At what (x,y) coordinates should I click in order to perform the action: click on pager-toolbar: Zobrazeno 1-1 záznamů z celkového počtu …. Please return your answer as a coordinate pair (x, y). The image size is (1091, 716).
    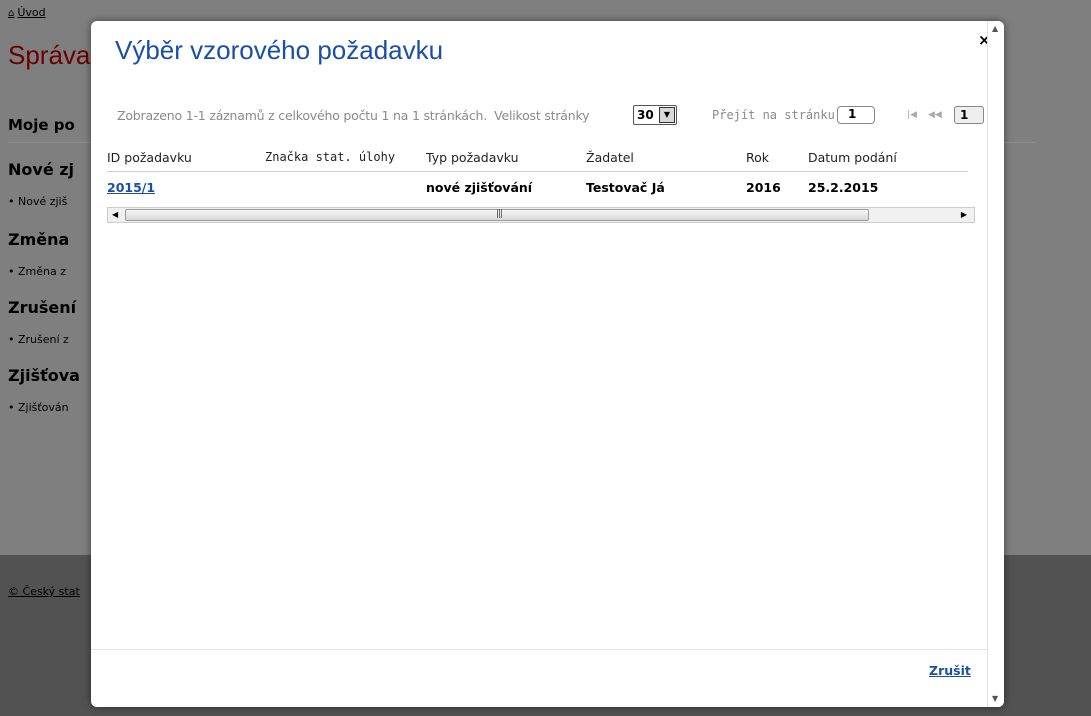
    Looking at the image, I should click on (550, 116).